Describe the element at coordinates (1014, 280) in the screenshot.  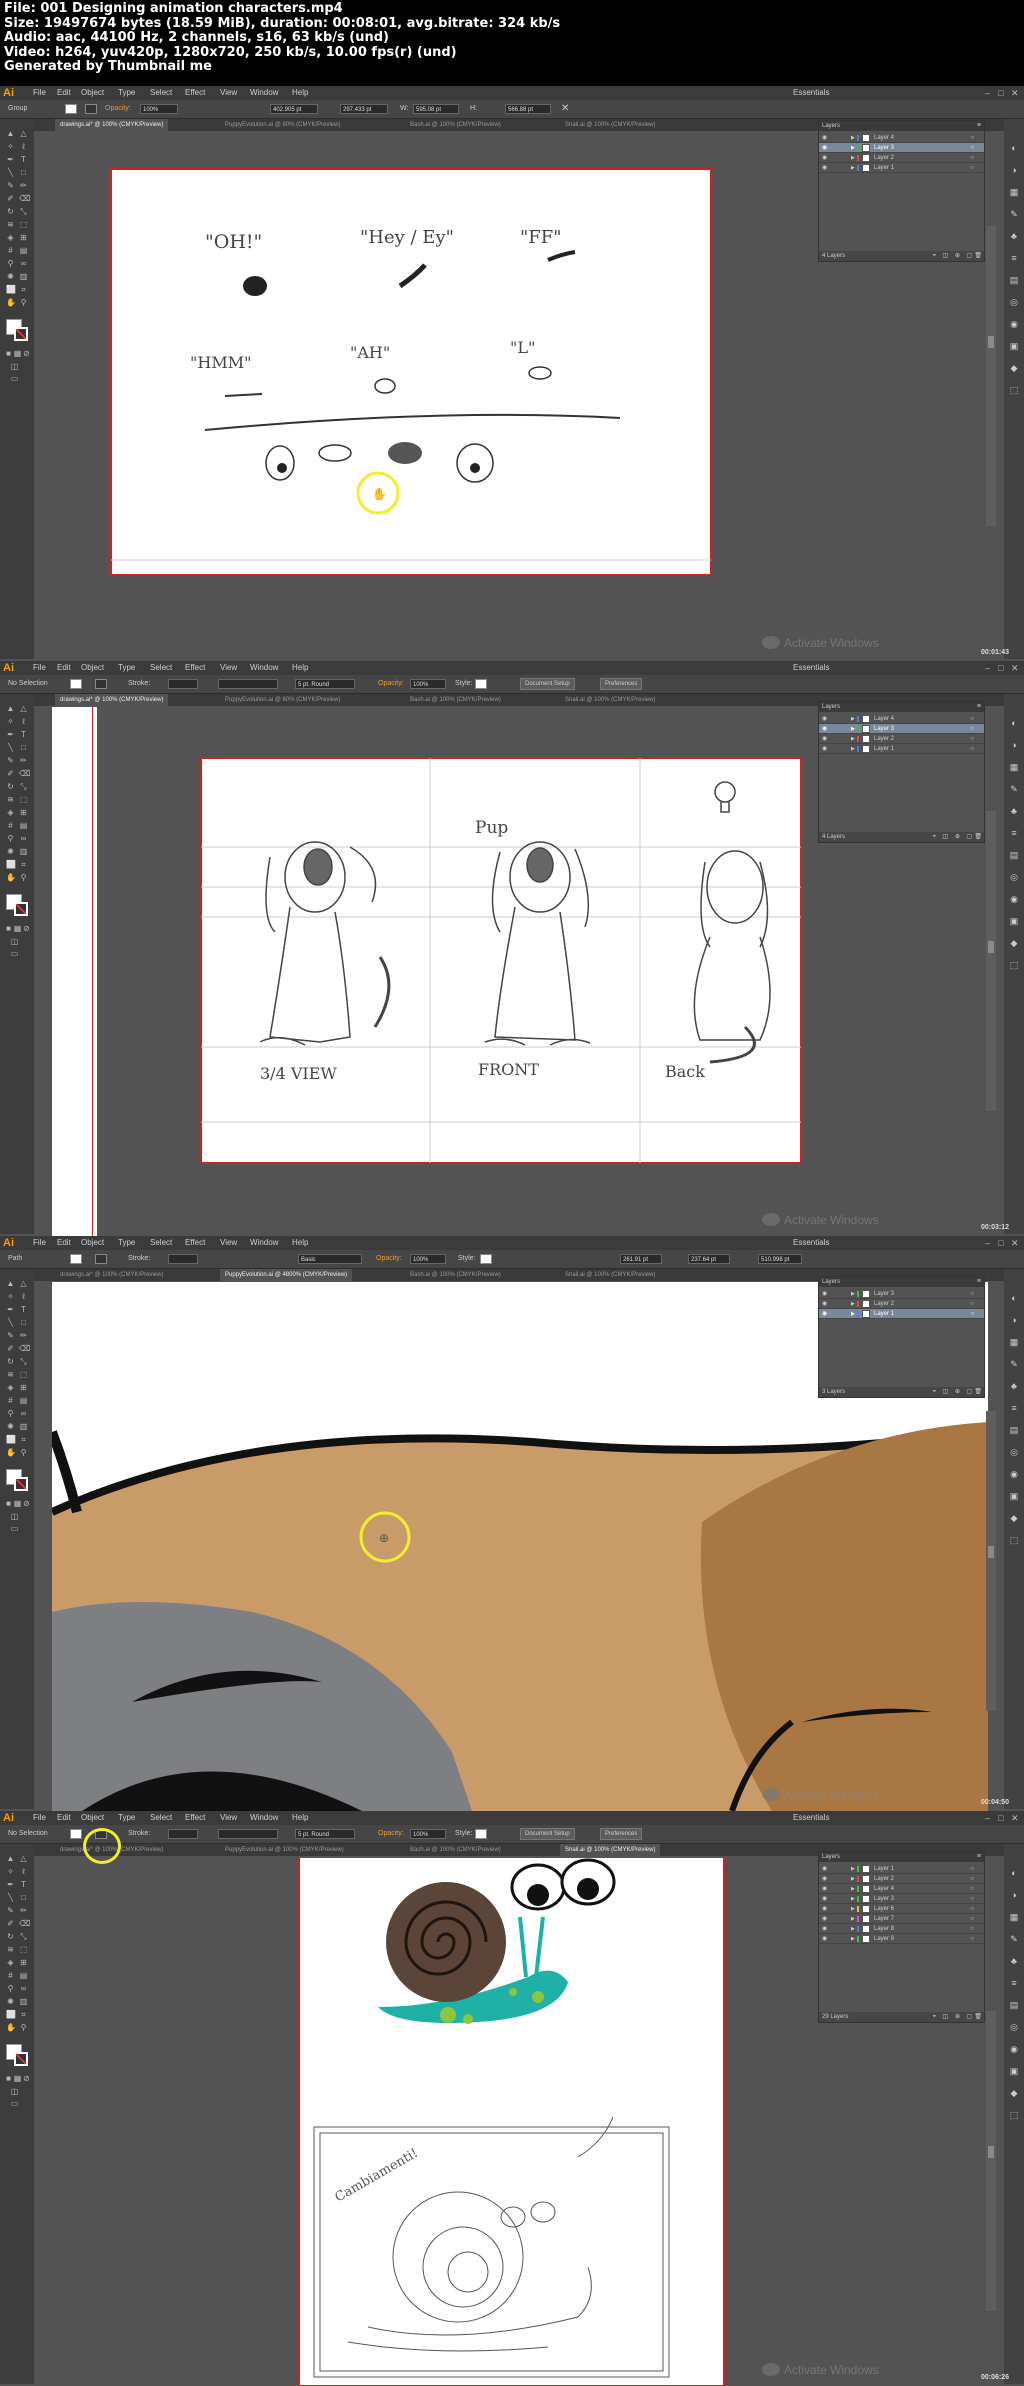
I see `gradient-panel-icon: ▤` at that location.